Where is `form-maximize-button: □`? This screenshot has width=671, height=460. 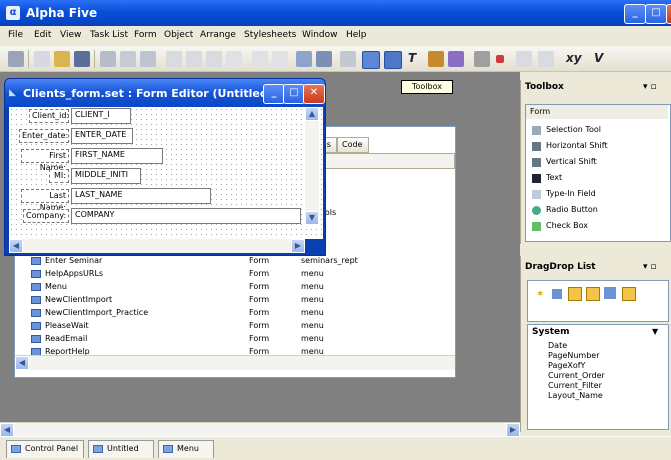
form-maximize-button: □ is located at coordinates (294, 94).